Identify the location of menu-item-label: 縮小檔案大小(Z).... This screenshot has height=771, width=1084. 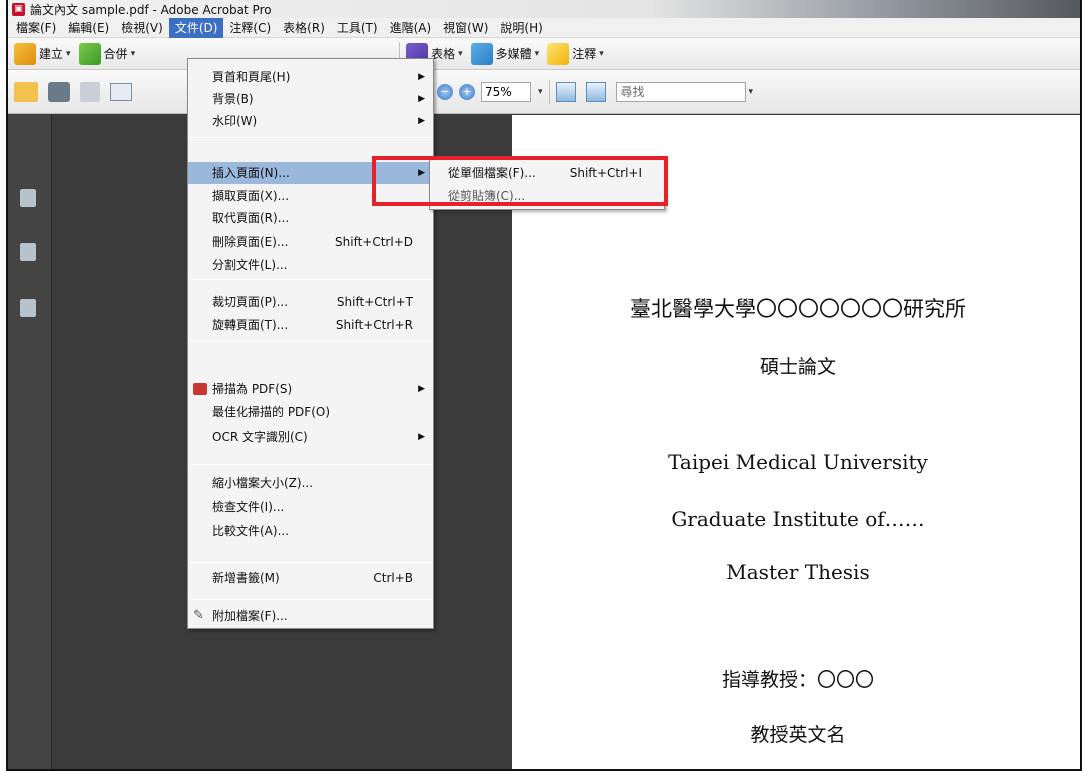
(263, 483).